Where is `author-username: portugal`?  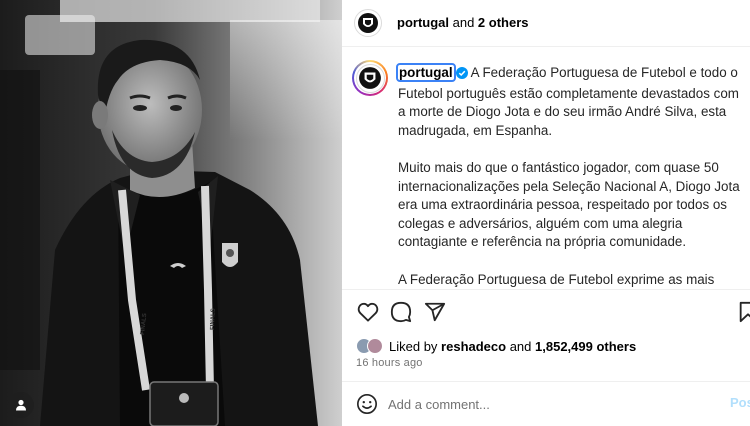
author-username: portugal is located at coordinates (423, 22).